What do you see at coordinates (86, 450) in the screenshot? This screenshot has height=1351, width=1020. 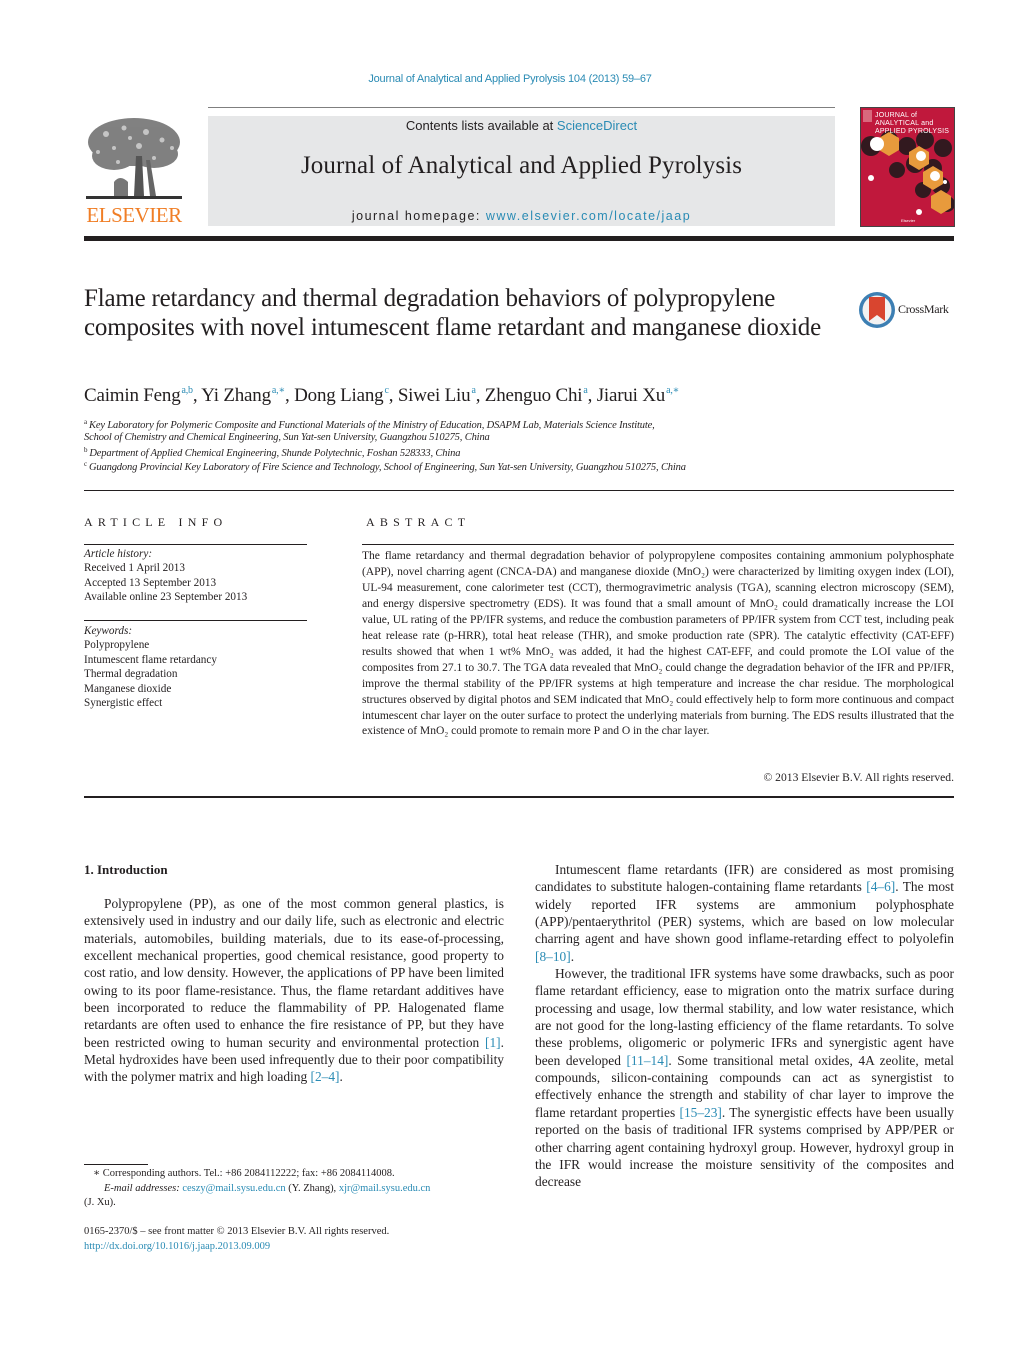 I see `affiliation-marker: b` at bounding box center [86, 450].